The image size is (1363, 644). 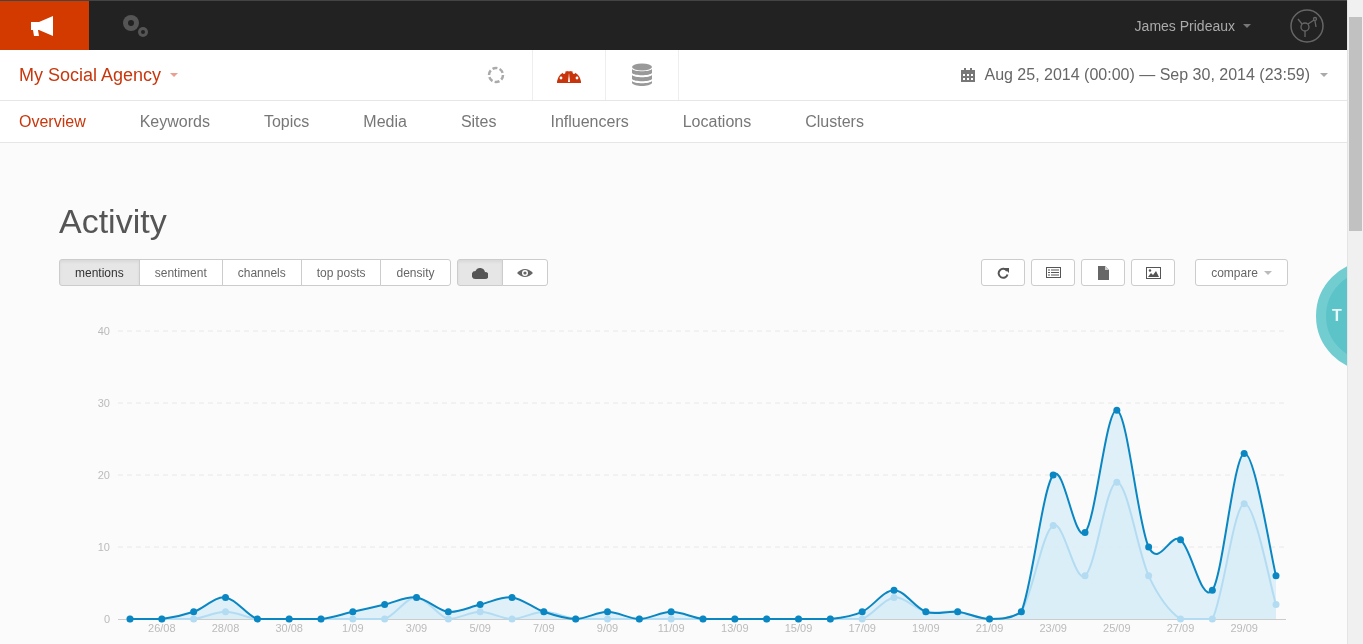 I want to click on eye-button, so click(x=524, y=272).